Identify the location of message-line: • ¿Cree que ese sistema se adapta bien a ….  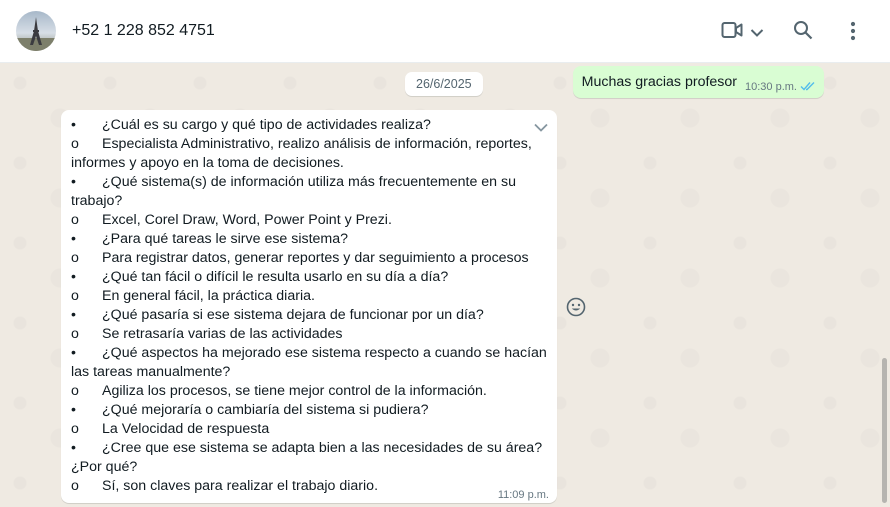
(306, 448).